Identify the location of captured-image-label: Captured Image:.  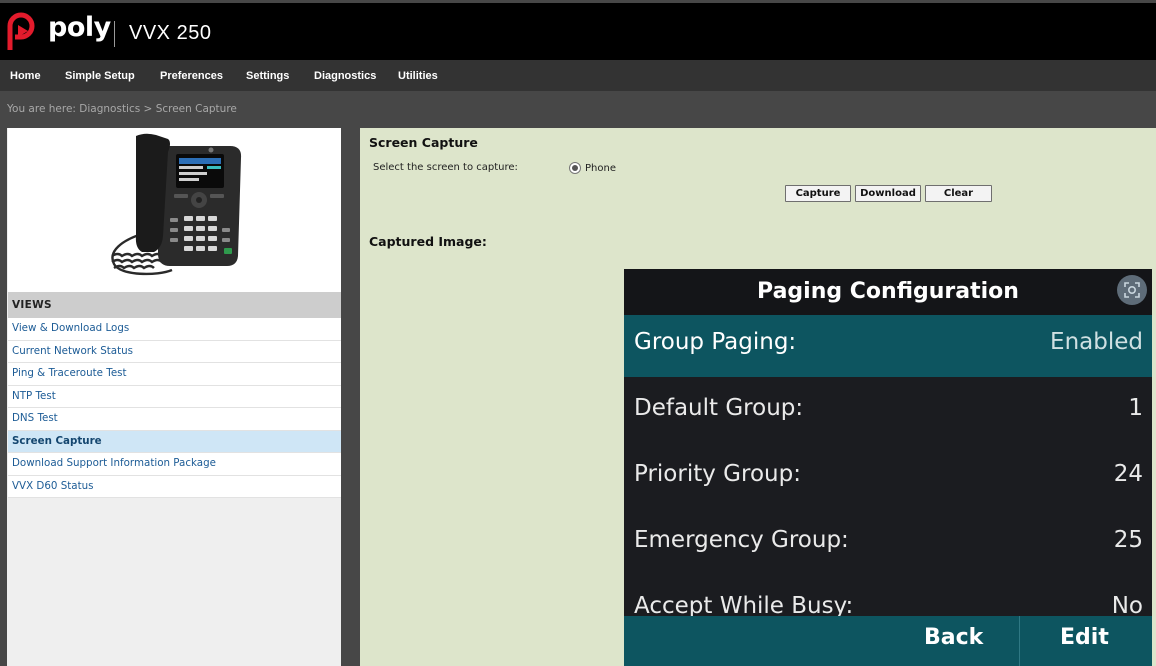
(428, 241).